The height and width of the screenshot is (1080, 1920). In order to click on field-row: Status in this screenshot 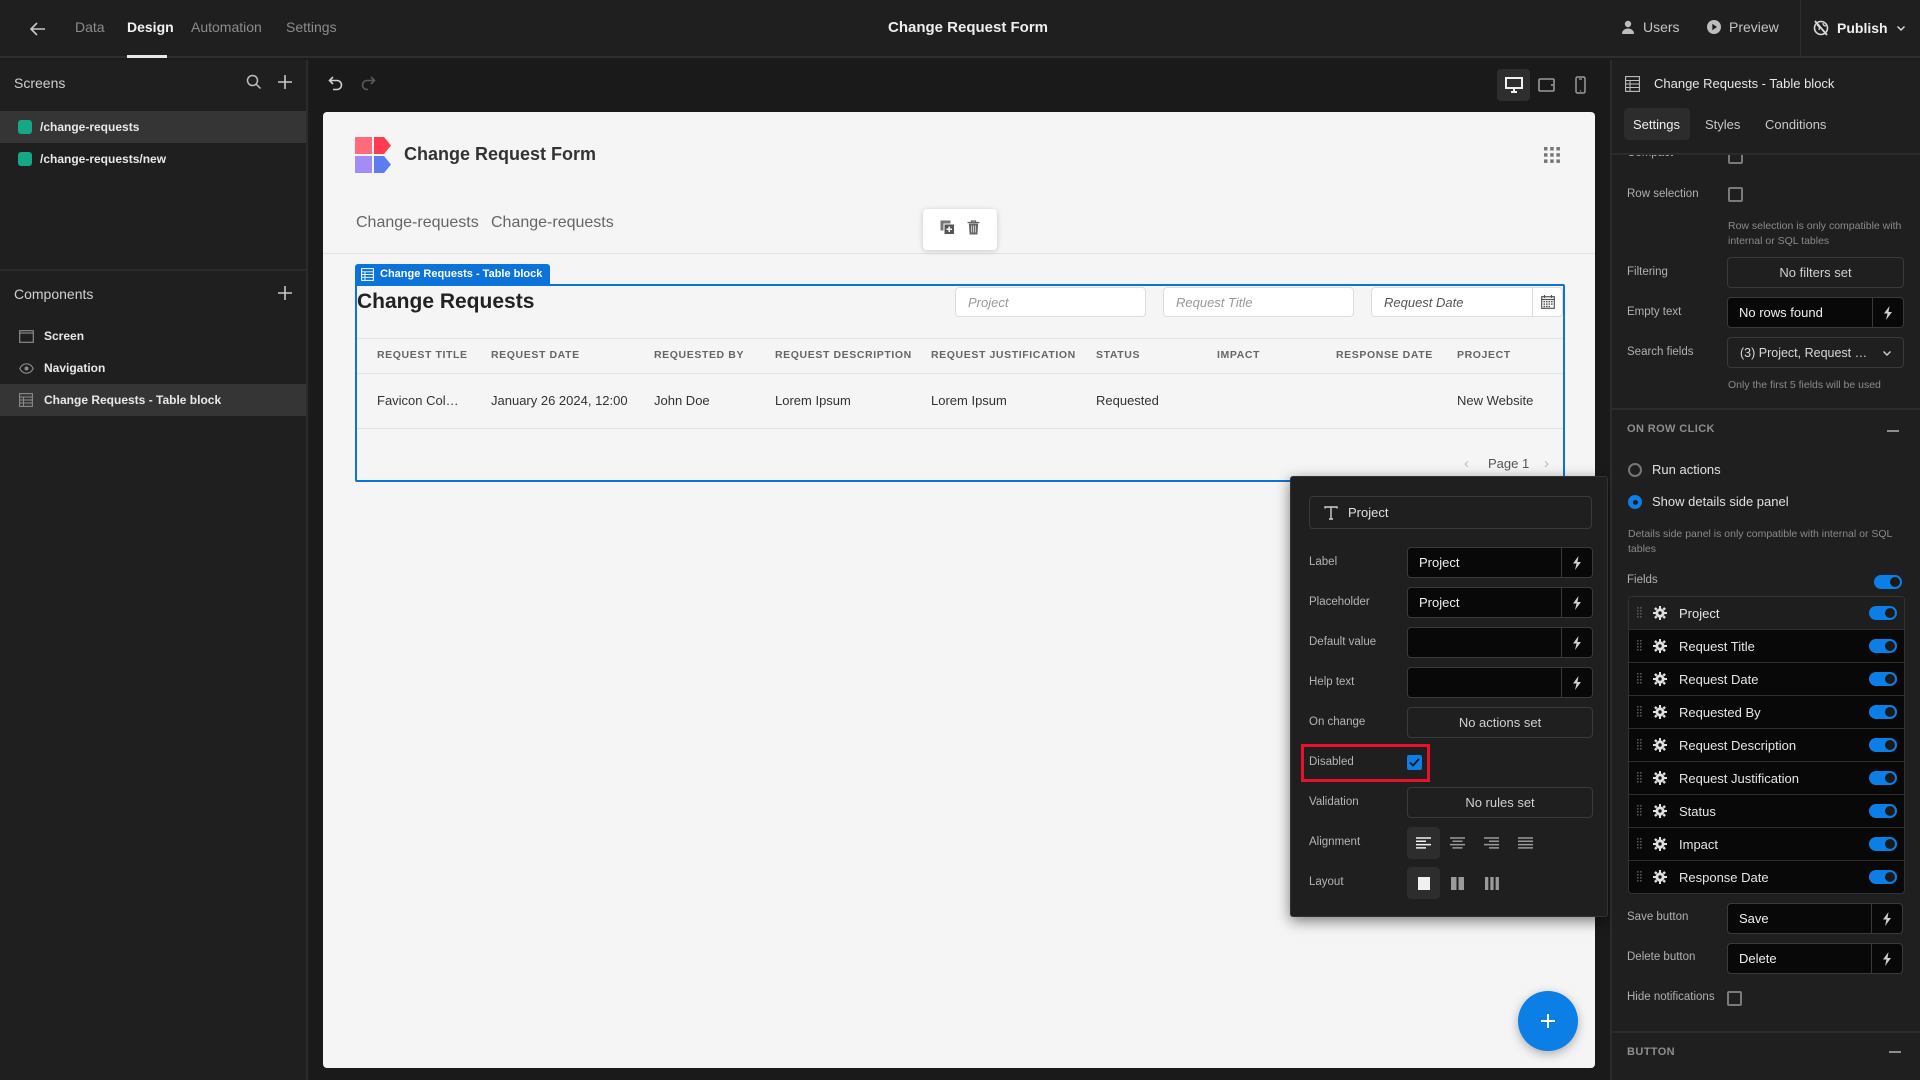, I will do `click(1766, 811)`.